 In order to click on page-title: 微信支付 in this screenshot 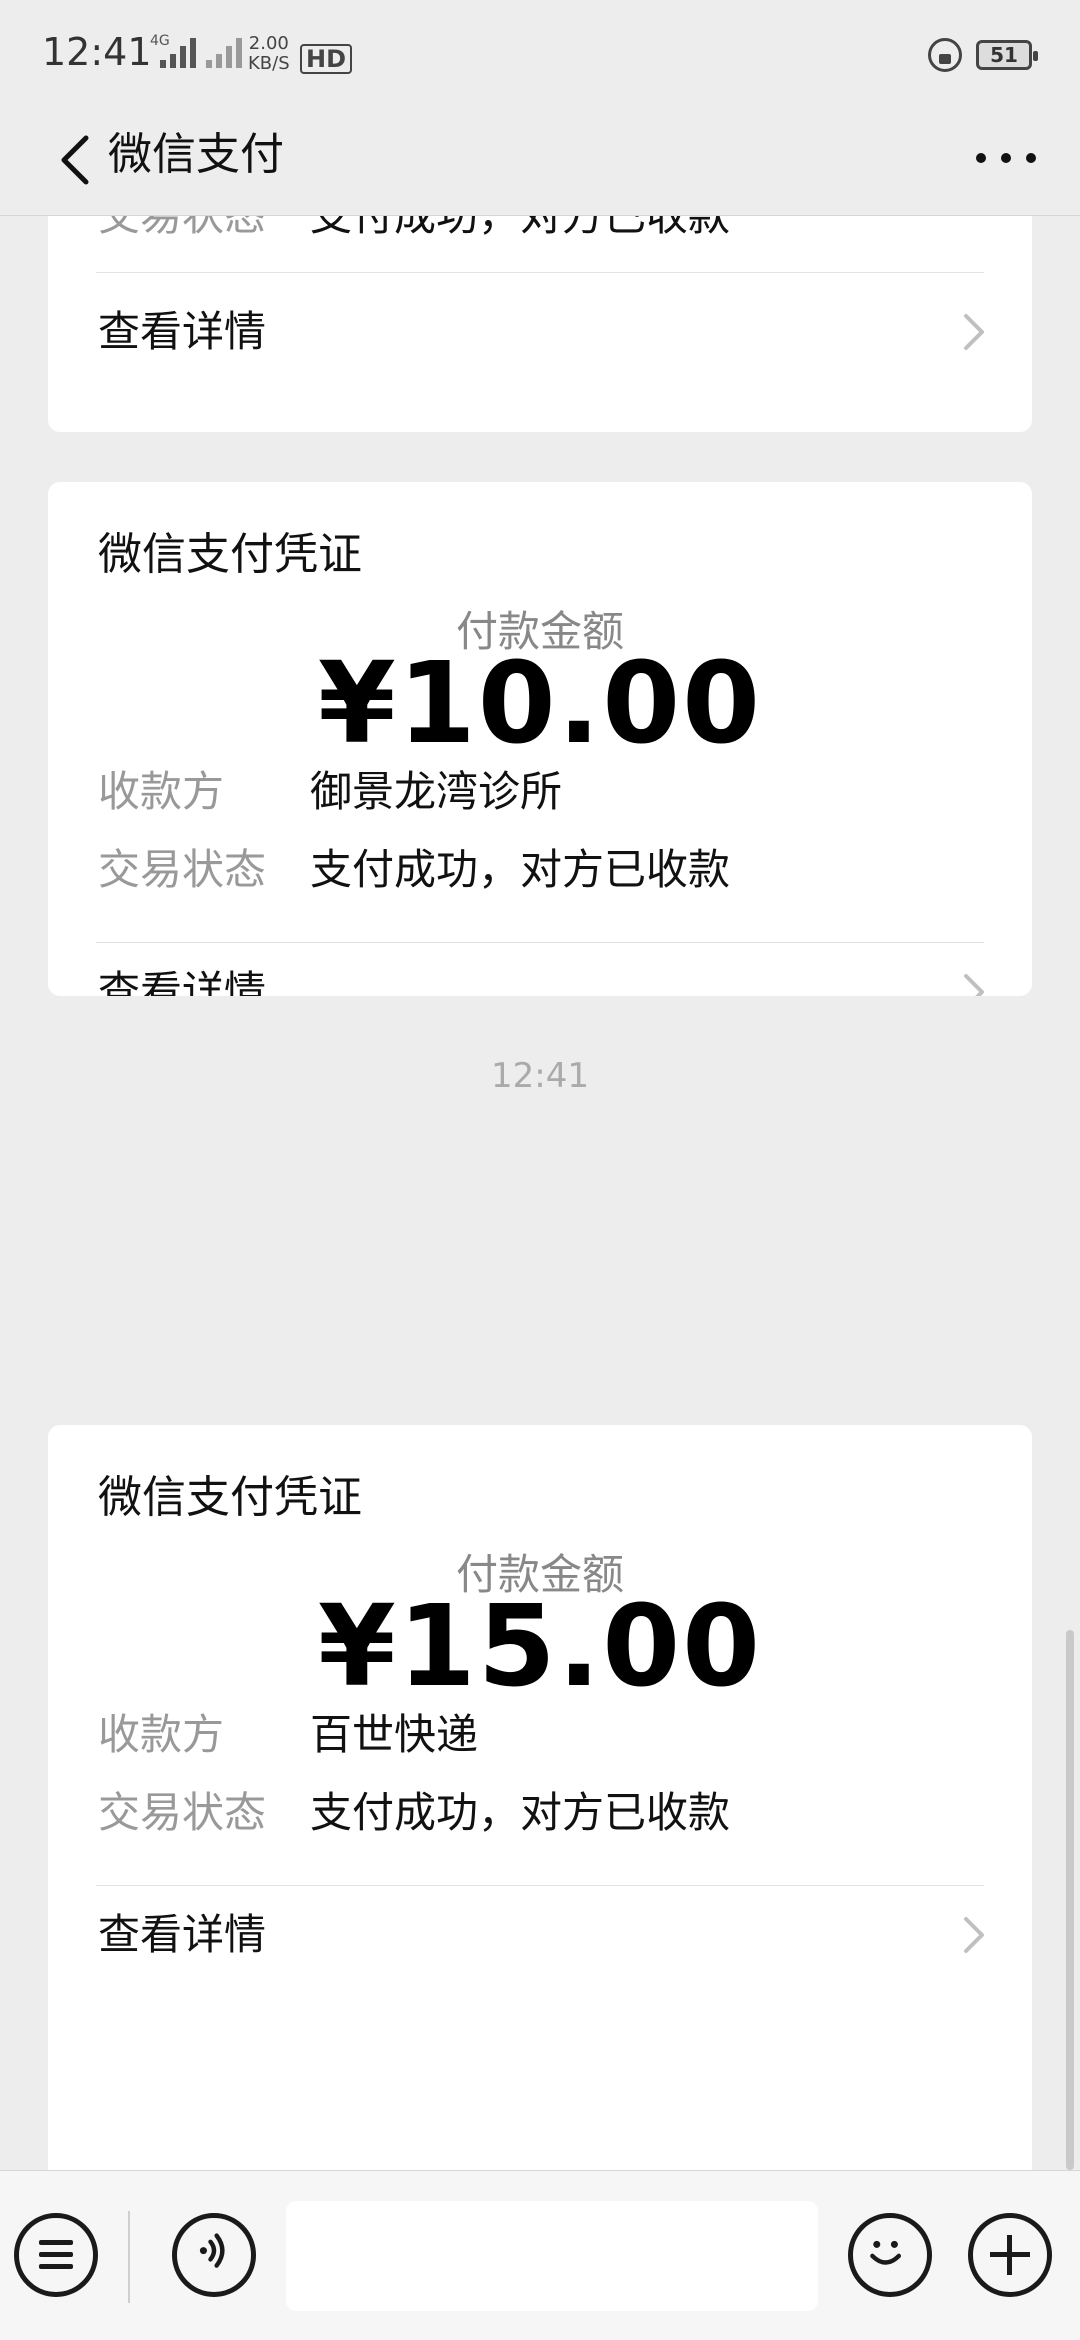, I will do `click(196, 154)`.